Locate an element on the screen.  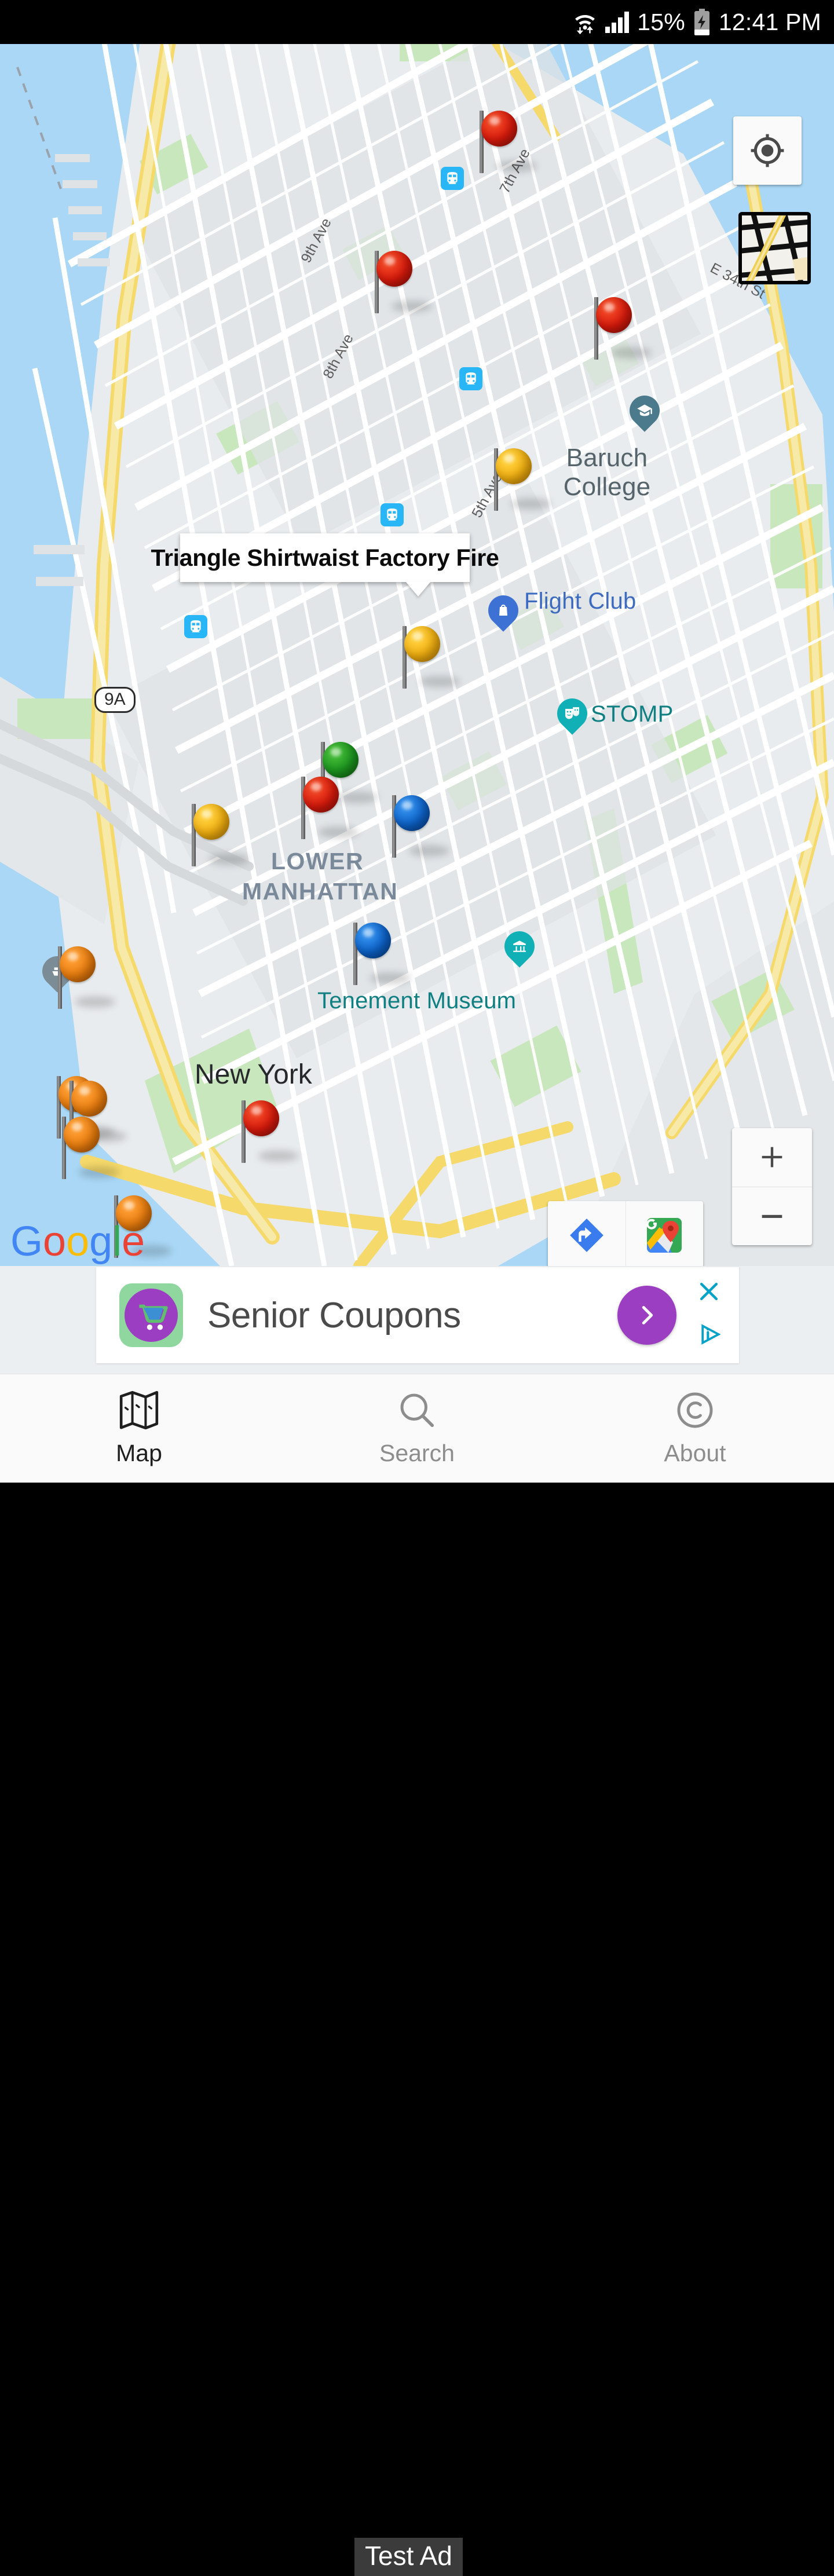
nav-item-search: Search is located at coordinates (417, 1428).